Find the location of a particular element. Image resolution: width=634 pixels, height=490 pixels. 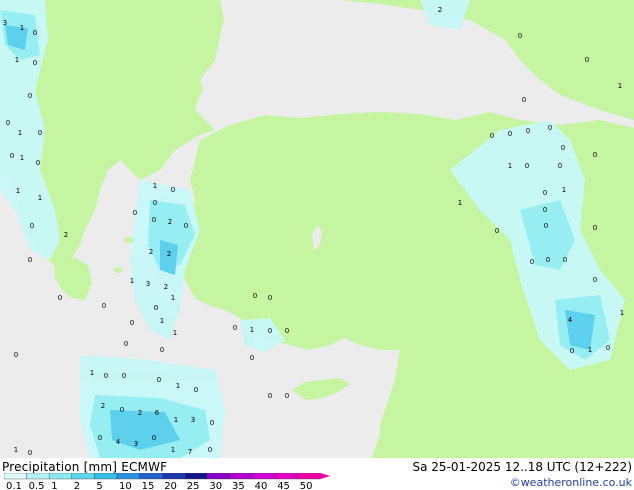

legend-labels: 0.1 0.5 1 2 5 10 15 20 25 30 35 40 45 50 is located at coordinates (159, 485).